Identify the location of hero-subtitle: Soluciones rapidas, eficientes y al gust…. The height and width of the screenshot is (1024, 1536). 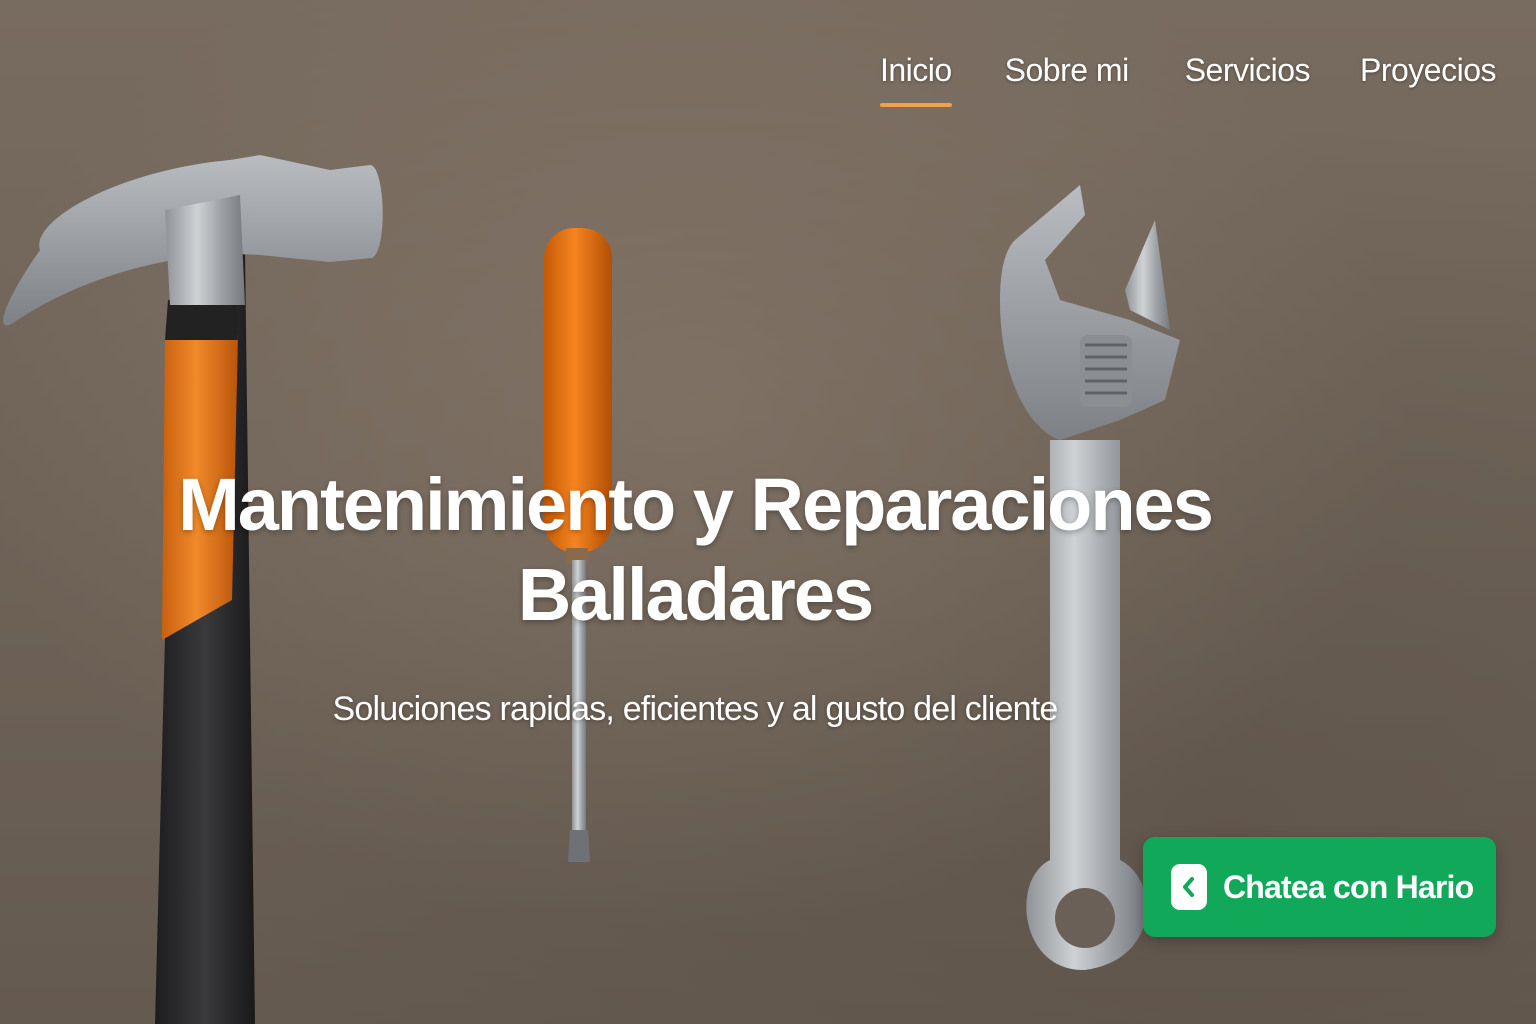
(695, 709).